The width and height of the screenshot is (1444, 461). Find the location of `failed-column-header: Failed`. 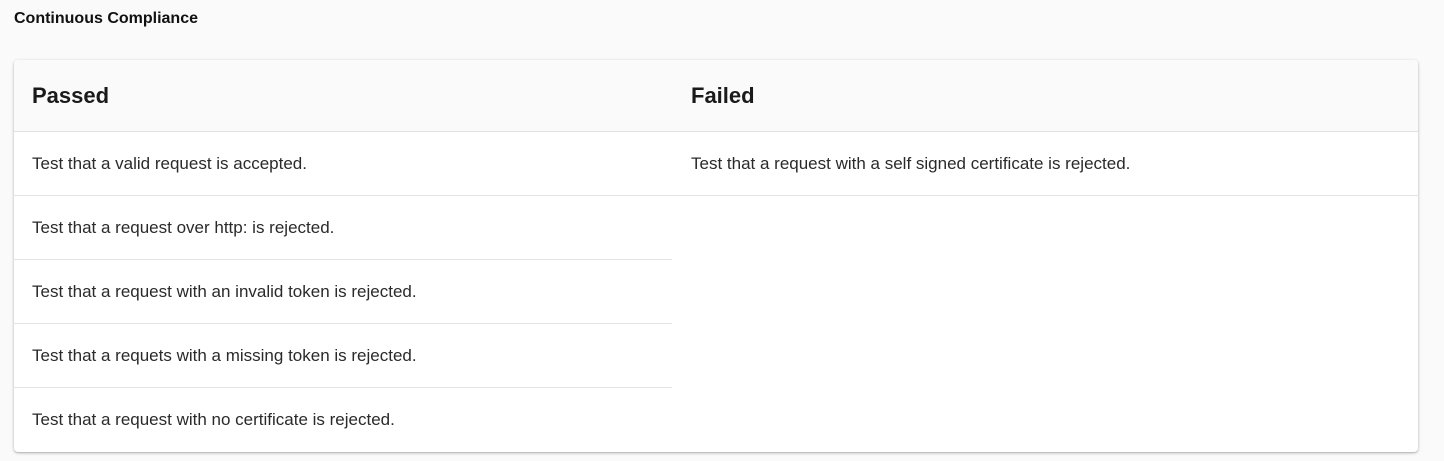

failed-column-header: Failed is located at coordinates (723, 95).